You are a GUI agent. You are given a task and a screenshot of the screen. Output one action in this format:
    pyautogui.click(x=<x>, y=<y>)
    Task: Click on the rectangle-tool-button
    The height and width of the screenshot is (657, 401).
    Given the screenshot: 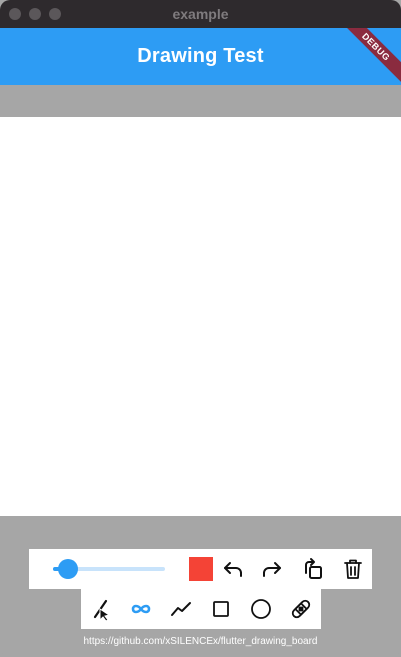 What is the action you would take?
    pyautogui.click(x=221, y=609)
    